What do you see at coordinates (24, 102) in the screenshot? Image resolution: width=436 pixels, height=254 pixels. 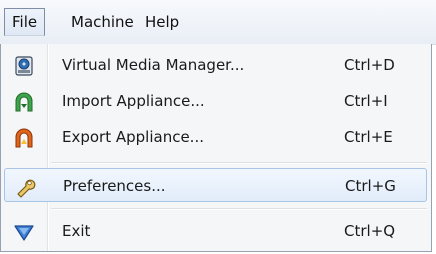 I see `import-appliance-icon` at bounding box center [24, 102].